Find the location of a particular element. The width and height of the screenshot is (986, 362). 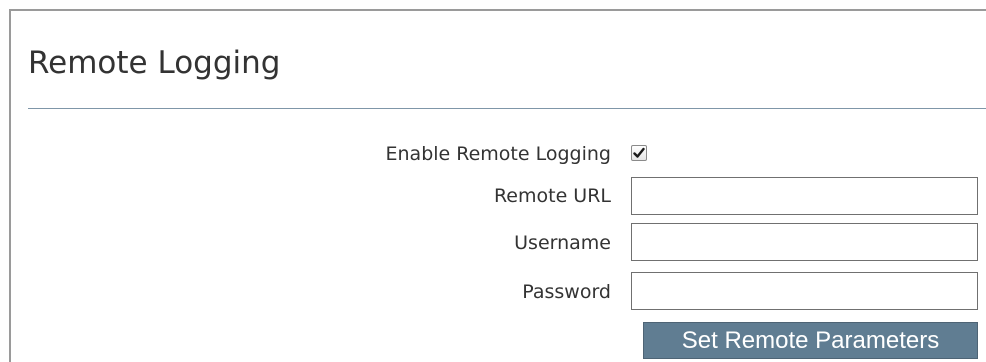

remote-url-input is located at coordinates (804, 196).